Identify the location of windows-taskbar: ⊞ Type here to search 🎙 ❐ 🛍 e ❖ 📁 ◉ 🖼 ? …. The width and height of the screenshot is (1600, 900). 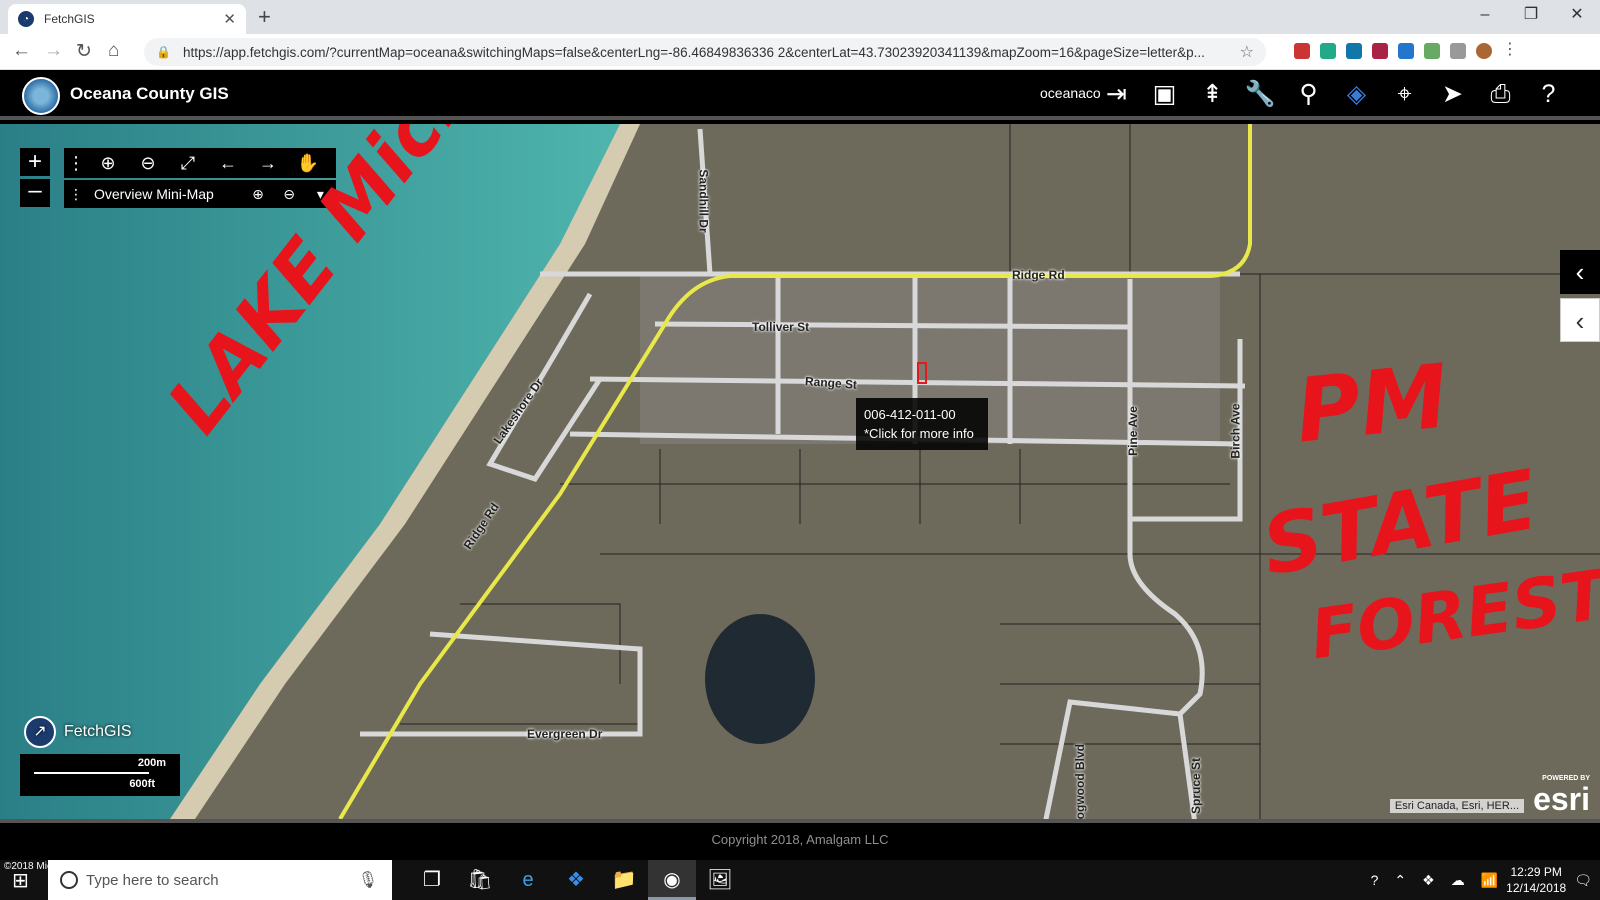
(800, 880).